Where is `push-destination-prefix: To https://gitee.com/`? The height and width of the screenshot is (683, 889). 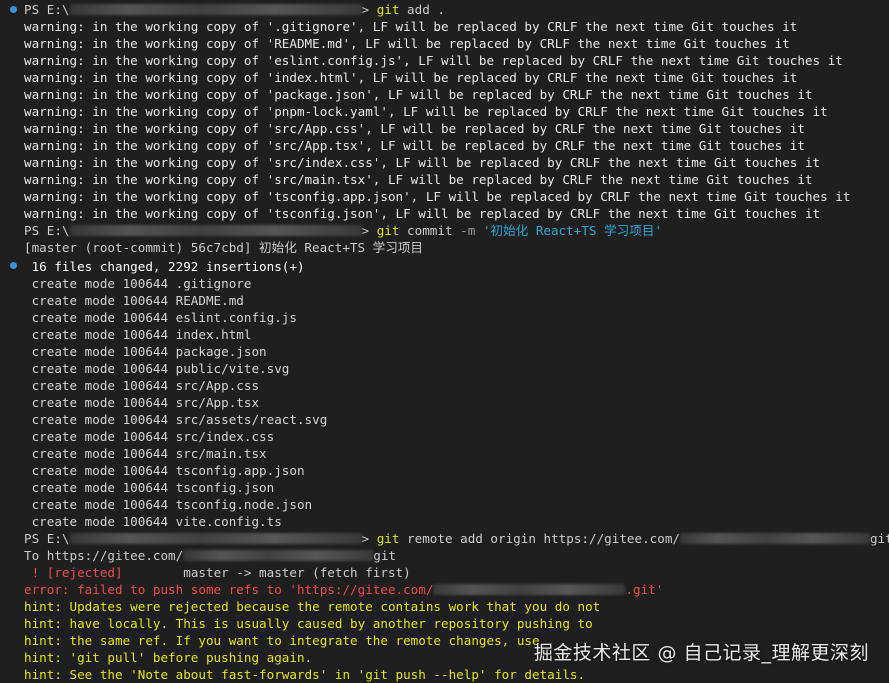 push-destination-prefix: To https://gitee.com/ is located at coordinates (104, 555).